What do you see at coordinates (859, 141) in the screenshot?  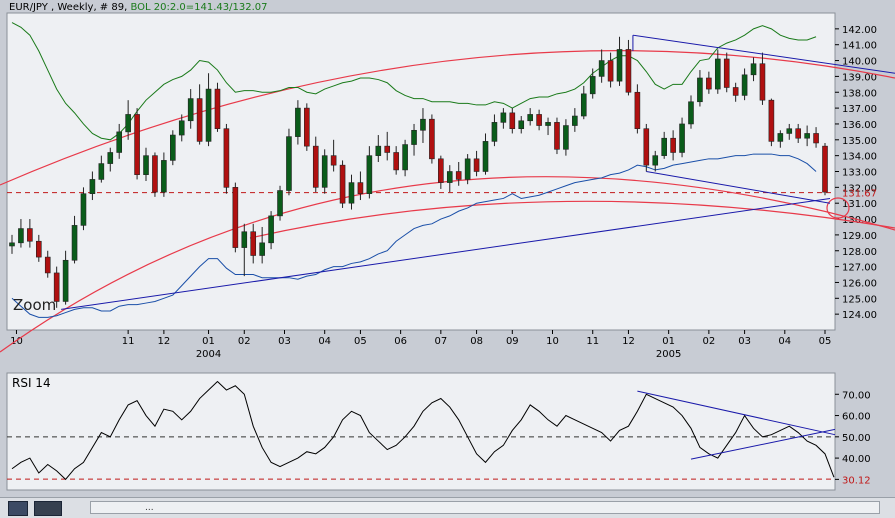 I see `price-tick-label: 135.00` at bounding box center [859, 141].